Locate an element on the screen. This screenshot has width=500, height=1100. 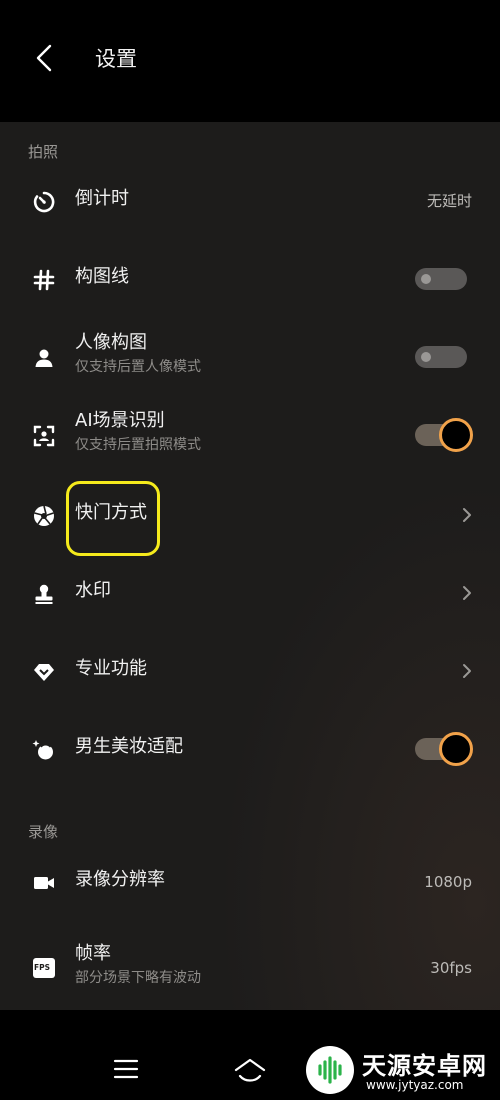
setting-row-video-resolution: 录像分辨率 1080p is located at coordinates (250, 881).